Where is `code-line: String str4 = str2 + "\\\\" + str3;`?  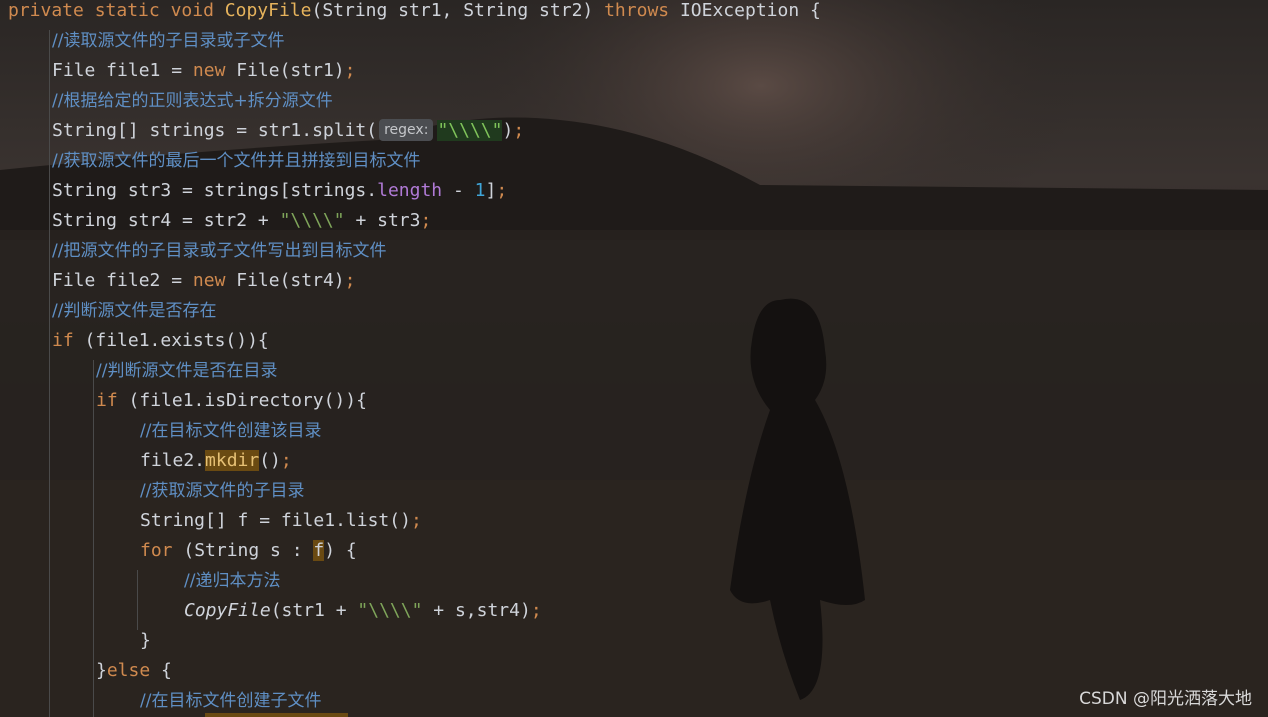
code-line: String str4 = str2 + "\\\\" + str3; is located at coordinates (241, 221).